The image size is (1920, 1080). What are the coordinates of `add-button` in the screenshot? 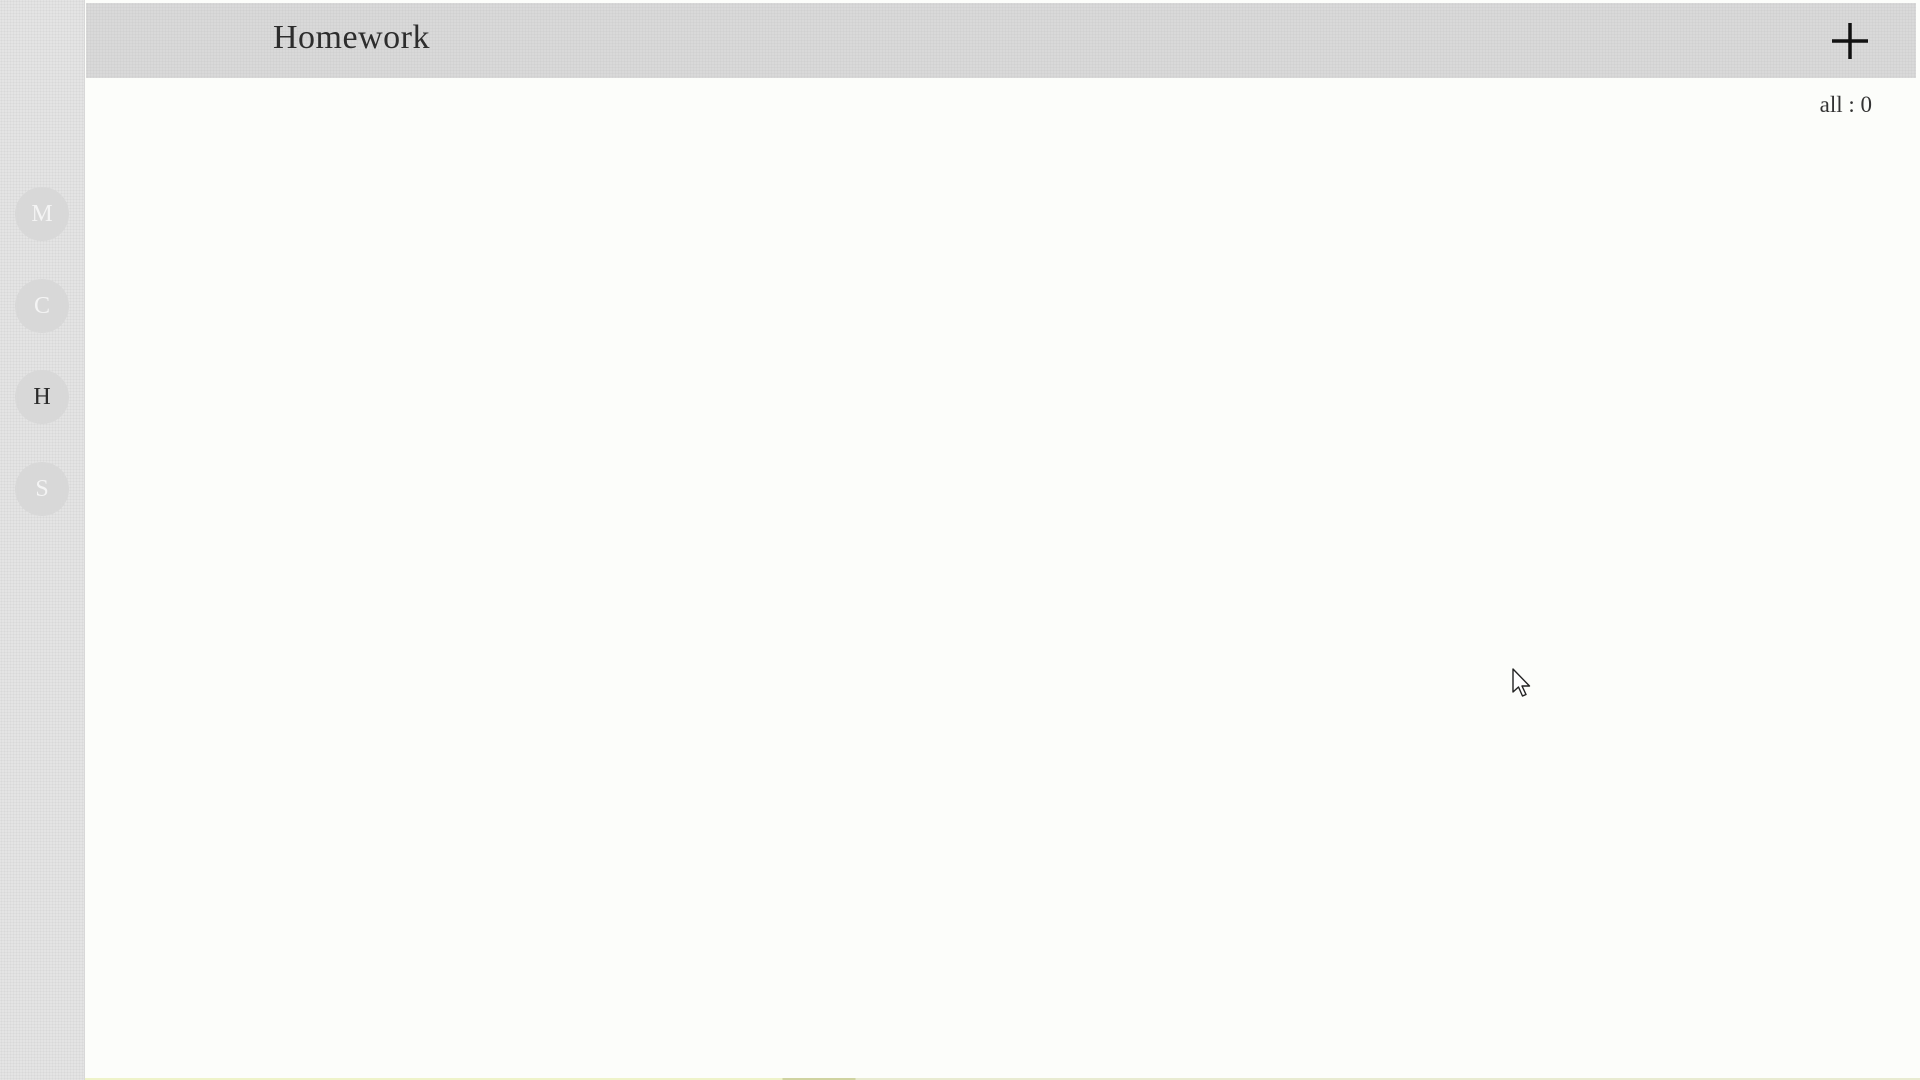 It's located at (1850, 41).